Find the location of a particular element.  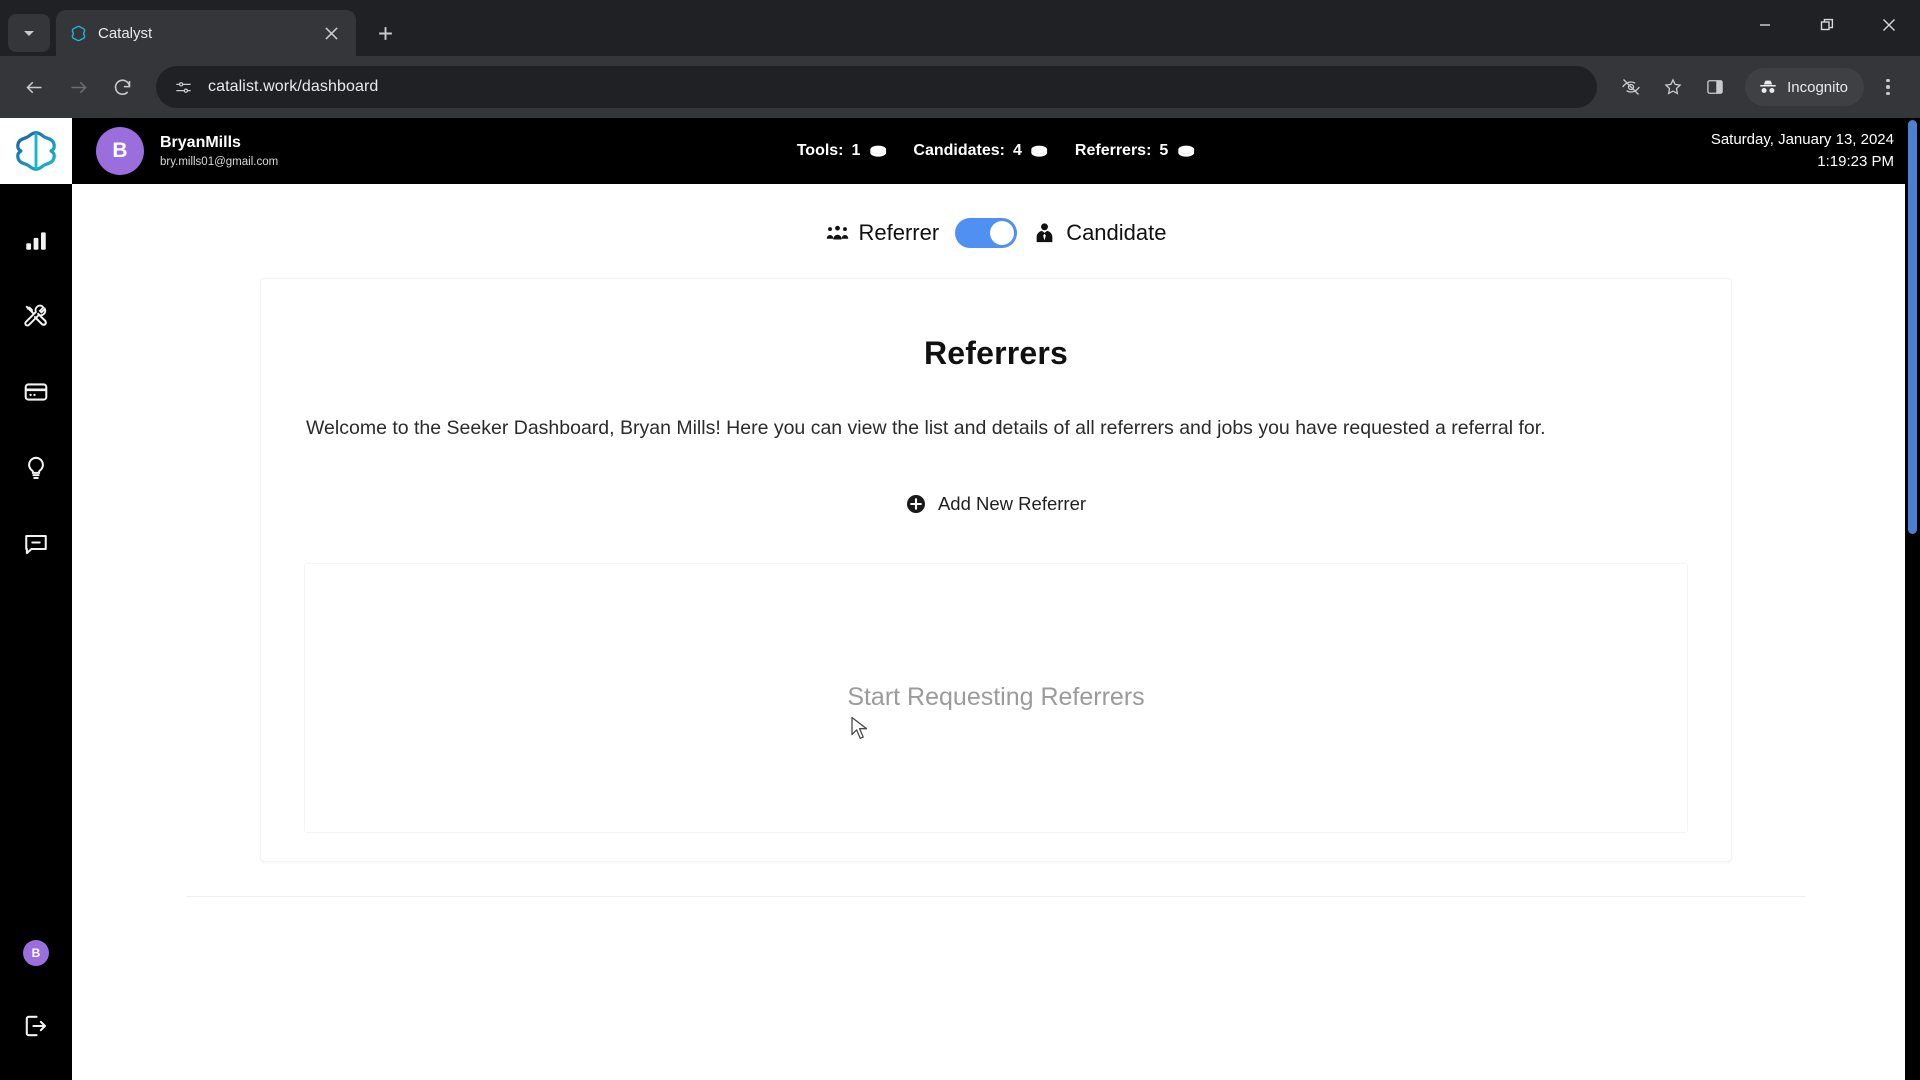

incognito-indicator: Incognito is located at coordinates (1804, 87).